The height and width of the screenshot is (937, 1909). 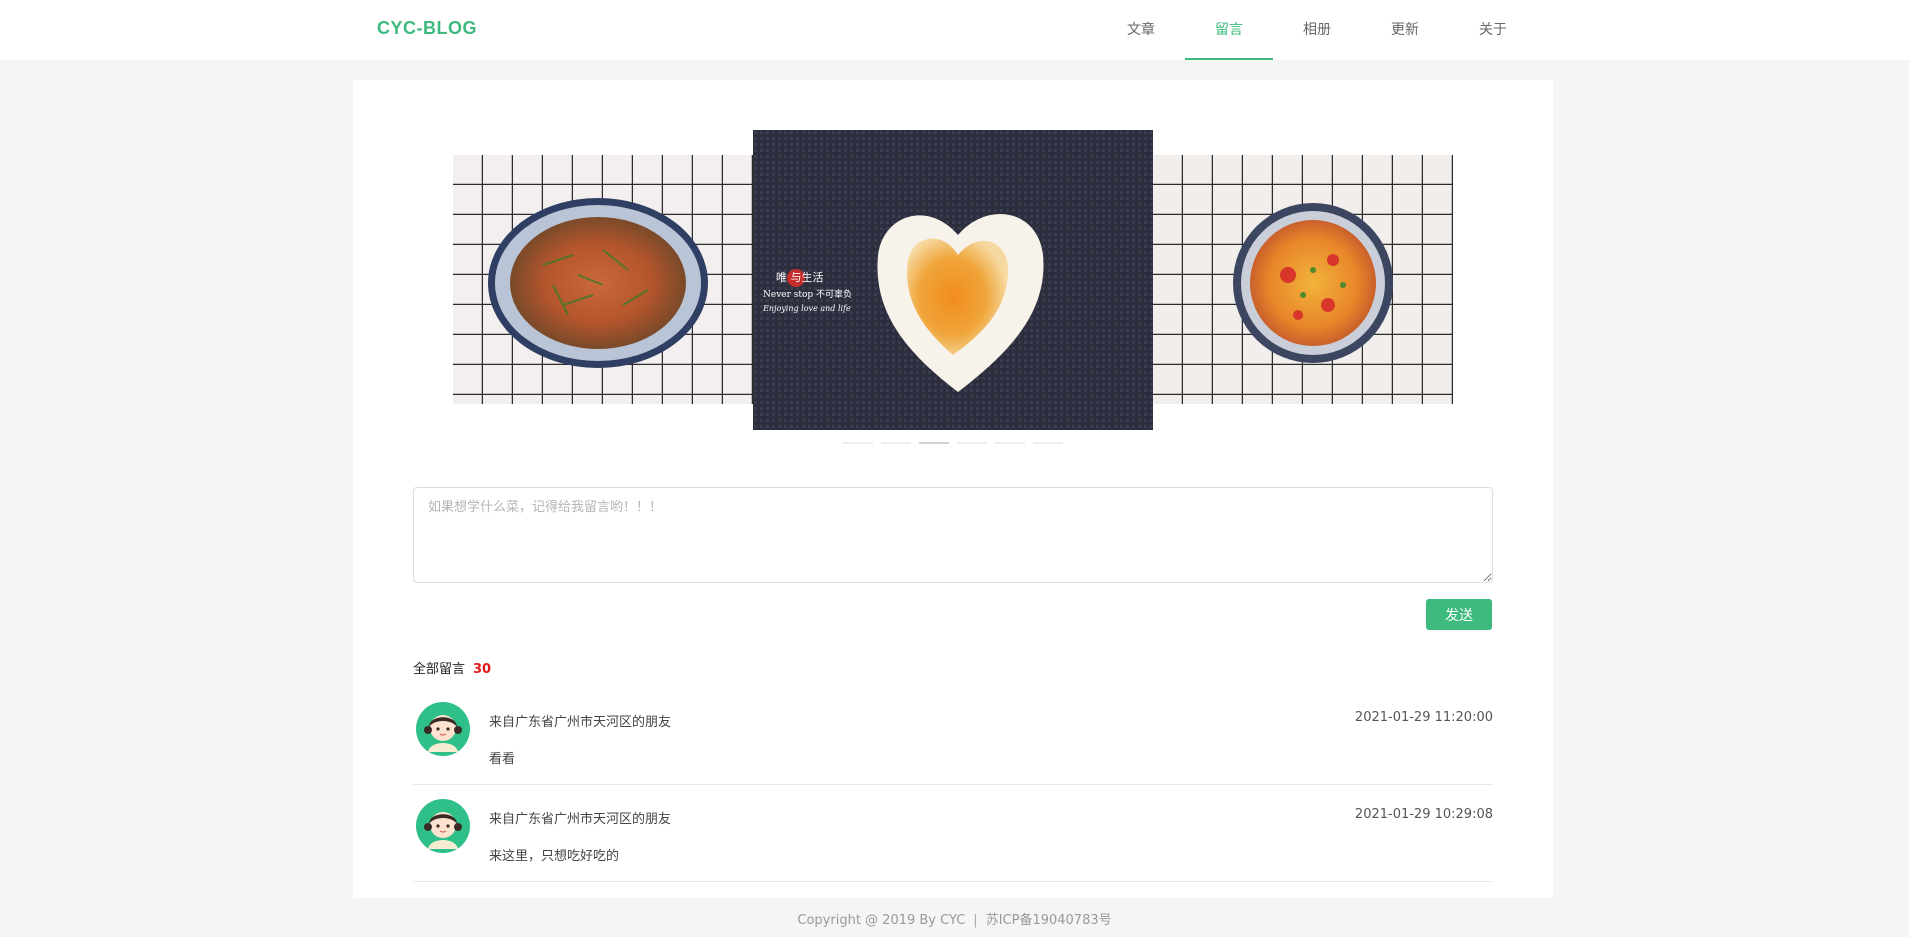 I want to click on all-messages-label: 全部留言, so click(x=439, y=669).